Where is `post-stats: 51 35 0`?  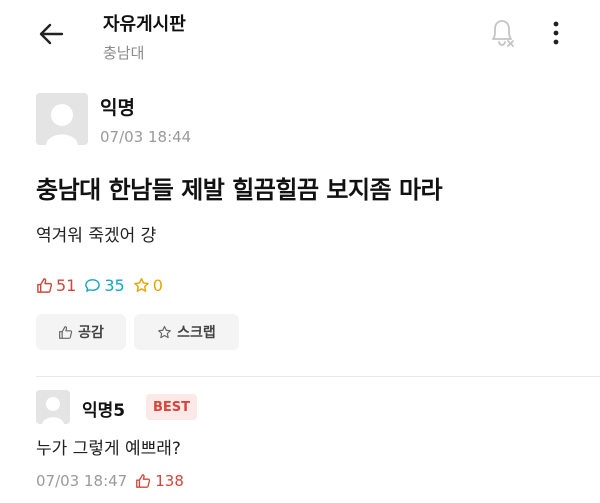 post-stats: 51 35 0 is located at coordinates (103, 285).